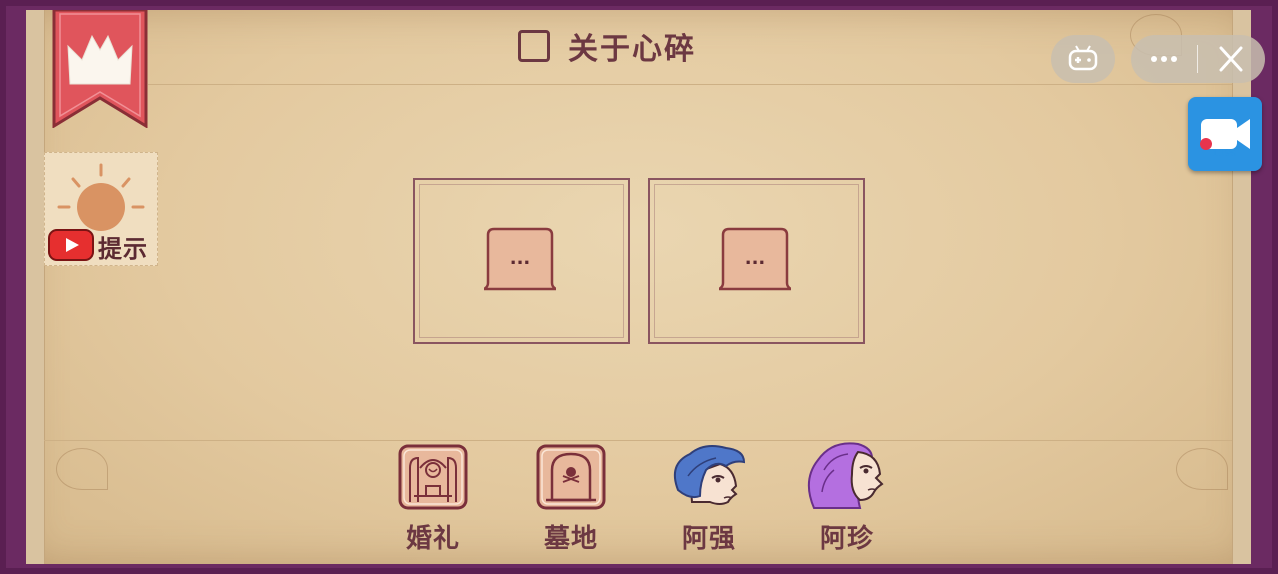  Describe the element at coordinates (845, 475) in the screenshot. I see `woman-portrait-icon` at that location.